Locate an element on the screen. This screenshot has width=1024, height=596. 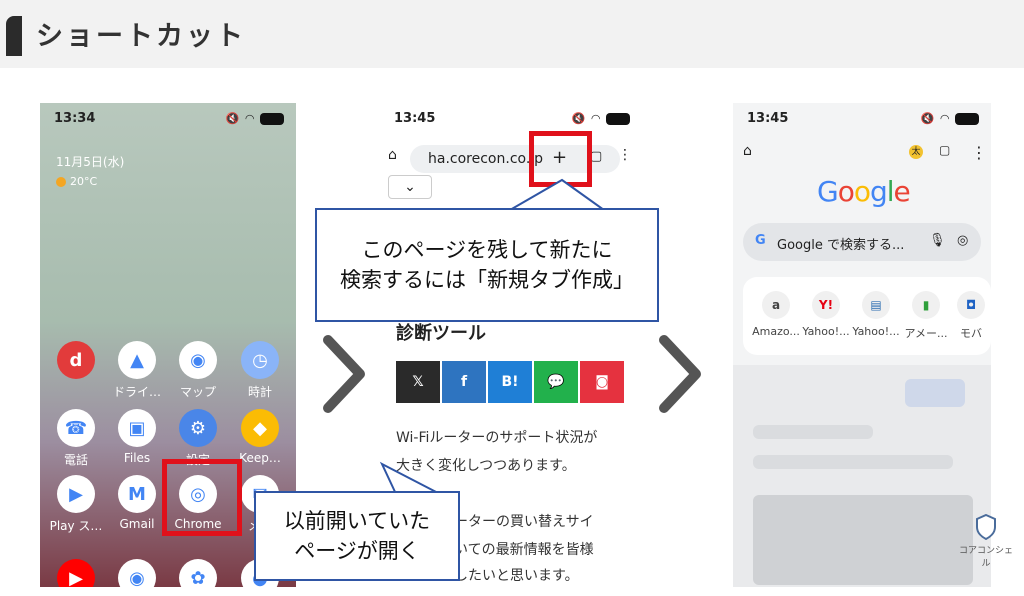
app-camera: ◉ is located at coordinates (137, 573).